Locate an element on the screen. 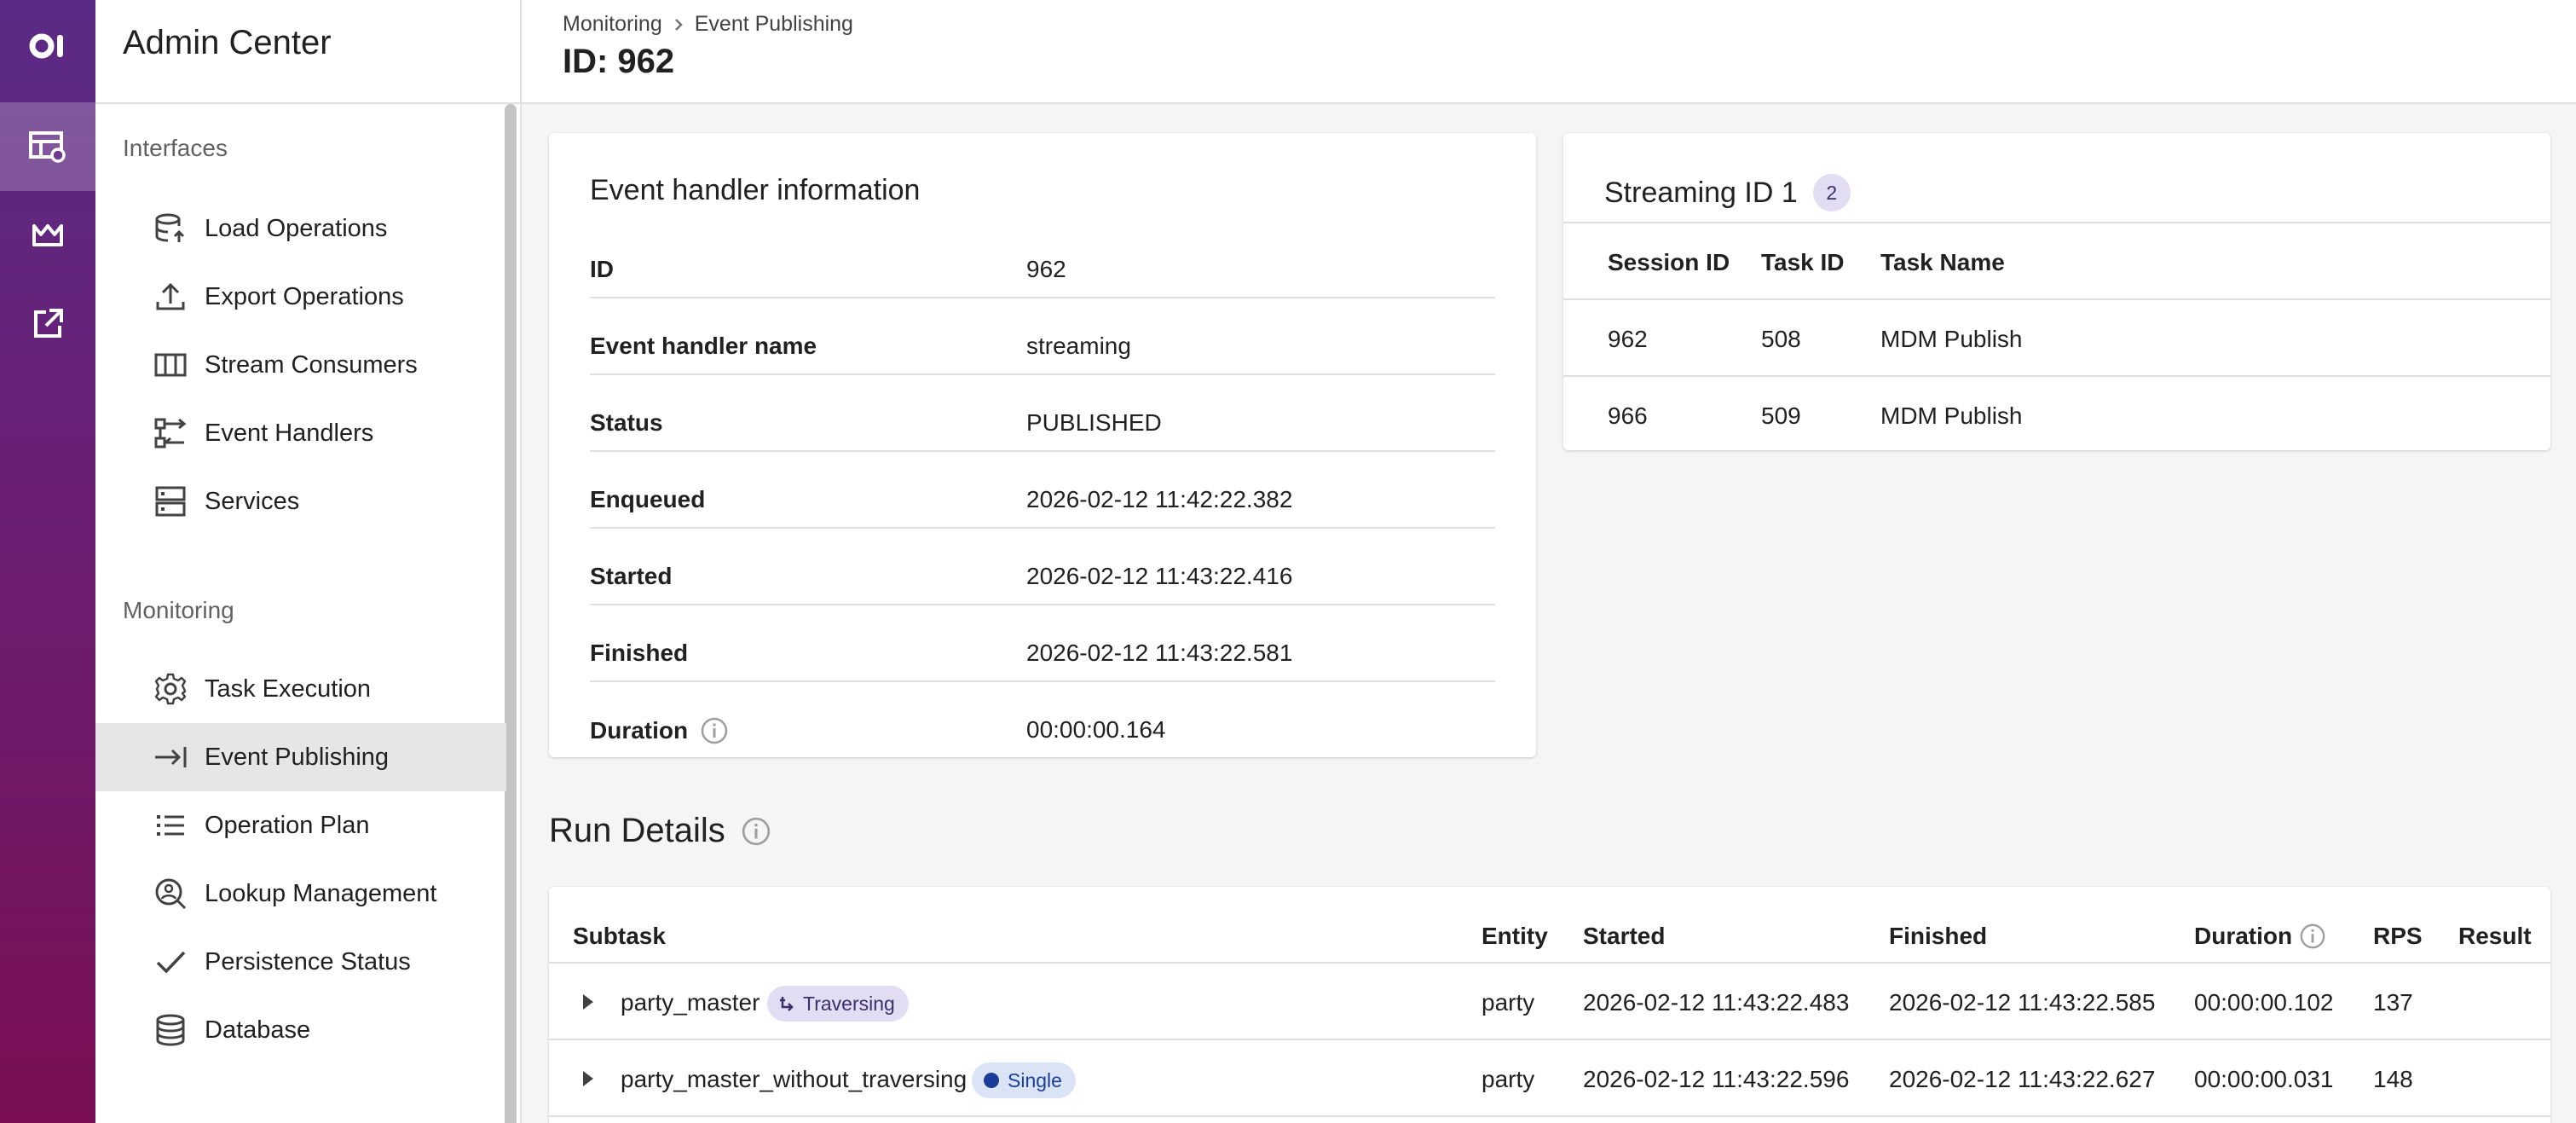 Image resolution: width=2576 pixels, height=1123 pixels. cell-subtask: party_master_without_traversing is located at coordinates (794, 1079).